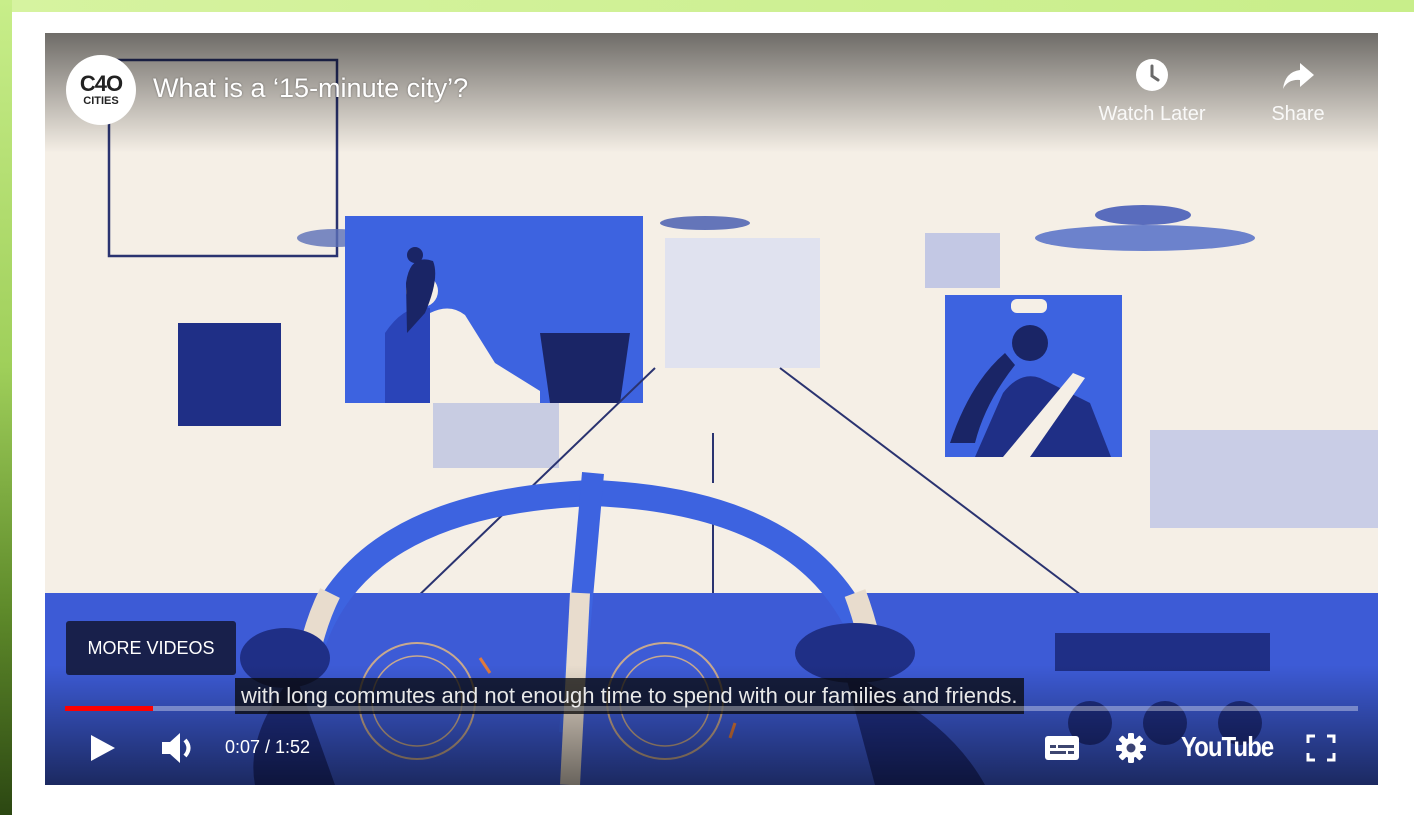  Describe the element at coordinates (109, 708) in the screenshot. I see `progress-played` at that location.